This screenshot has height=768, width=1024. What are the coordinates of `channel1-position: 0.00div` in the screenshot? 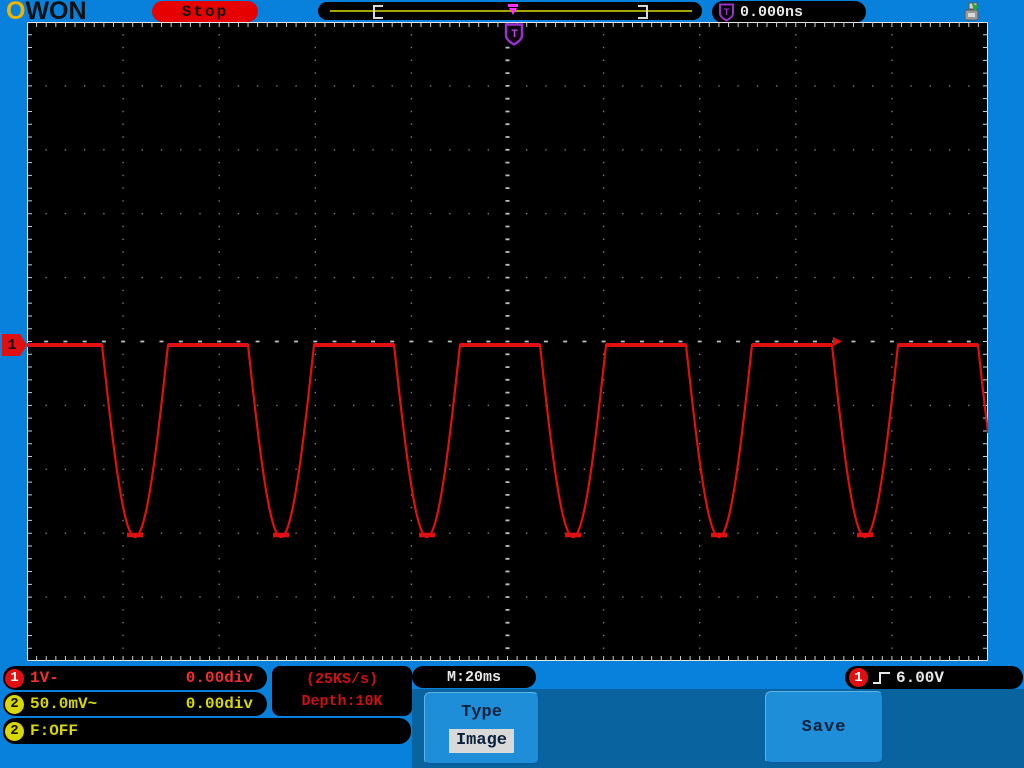 It's located at (219, 678).